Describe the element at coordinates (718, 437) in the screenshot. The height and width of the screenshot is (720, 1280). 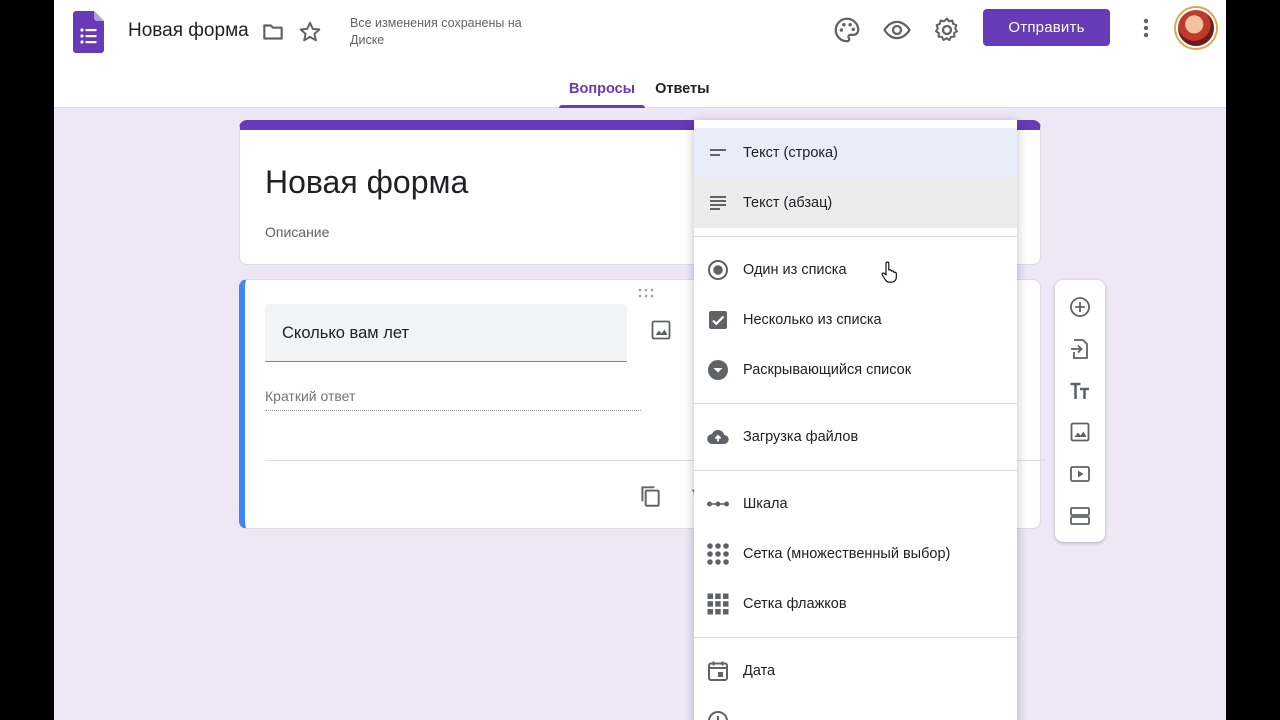
I see `cloud-upload-icon` at that location.